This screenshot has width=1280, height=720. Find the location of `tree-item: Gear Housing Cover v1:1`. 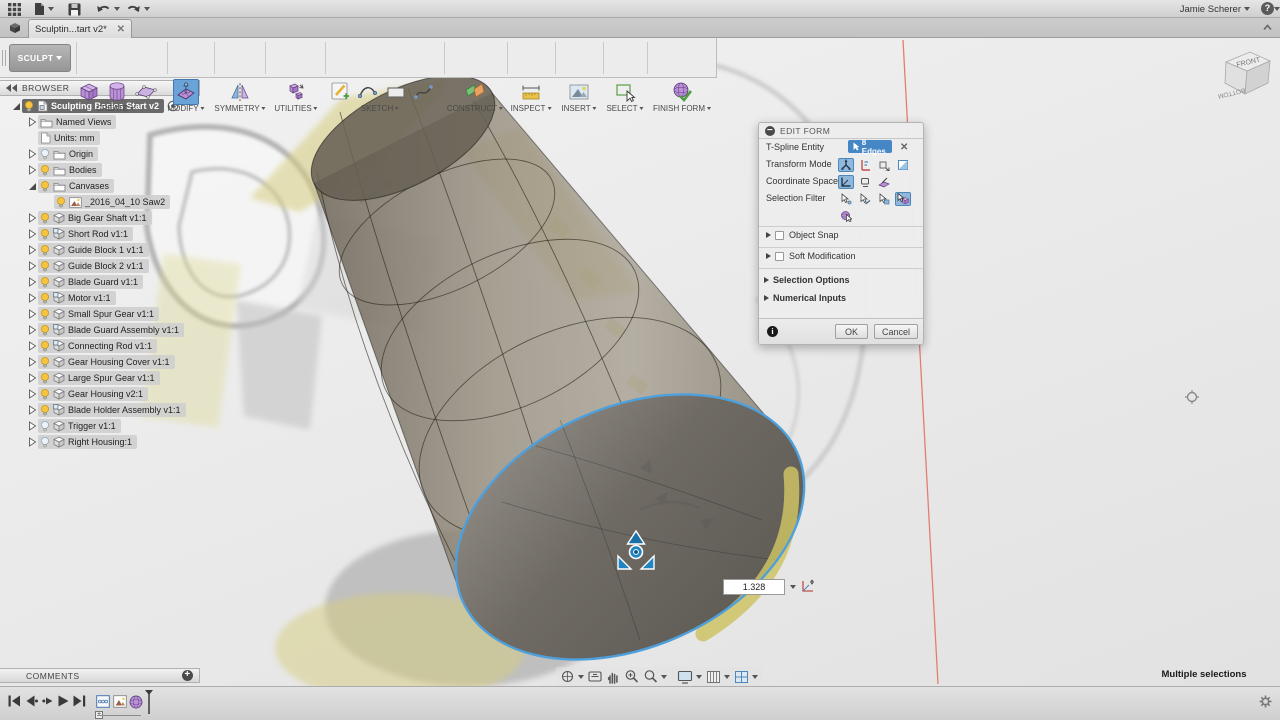

tree-item: Gear Housing Cover v1:1 is located at coordinates (105, 362).